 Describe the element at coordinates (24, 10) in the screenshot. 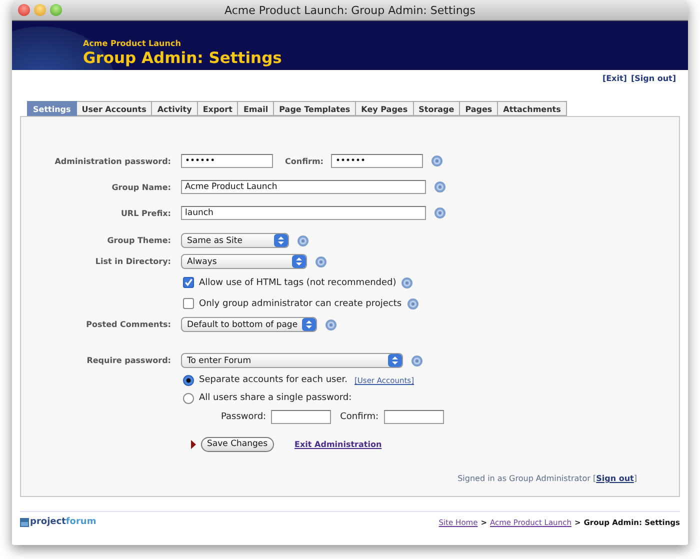

I see `close-button` at that location.